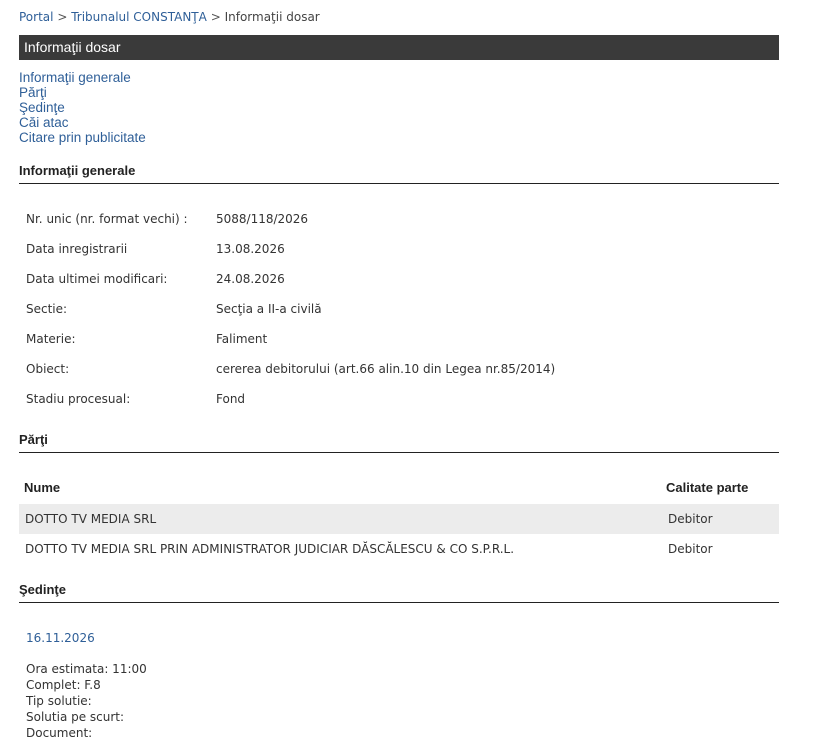 This screenshot has height=751, width=820. I want to click on nav-link-parties: Părţi, so click(82, 92).